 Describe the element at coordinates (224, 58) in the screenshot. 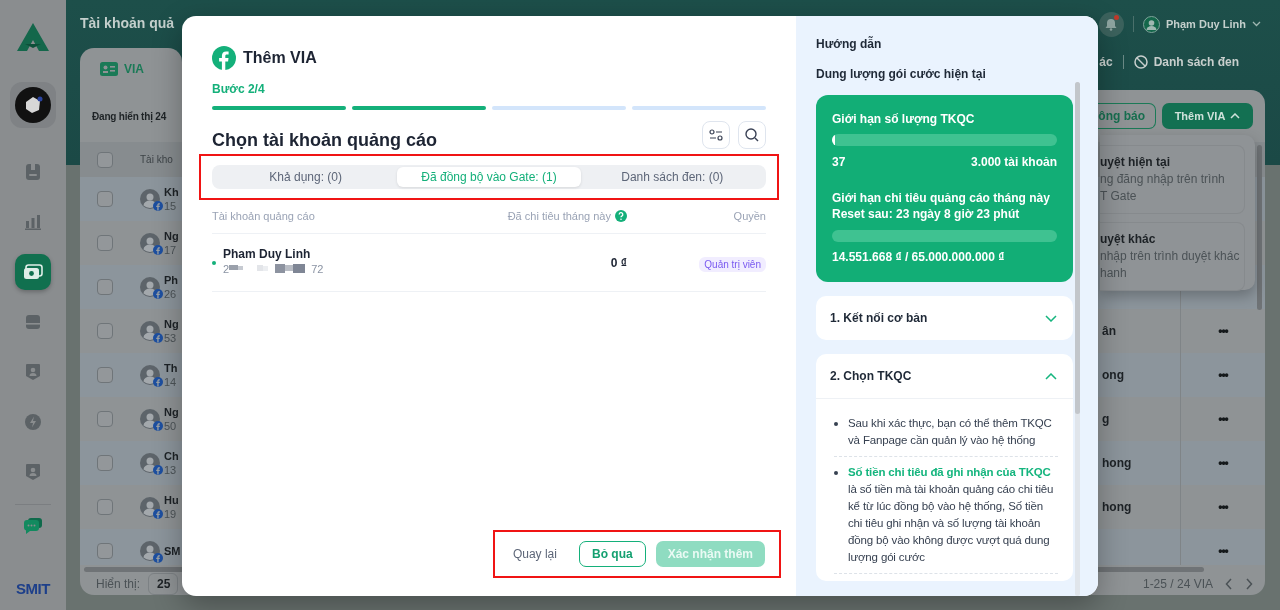

I see `facebook-icon` at that location.